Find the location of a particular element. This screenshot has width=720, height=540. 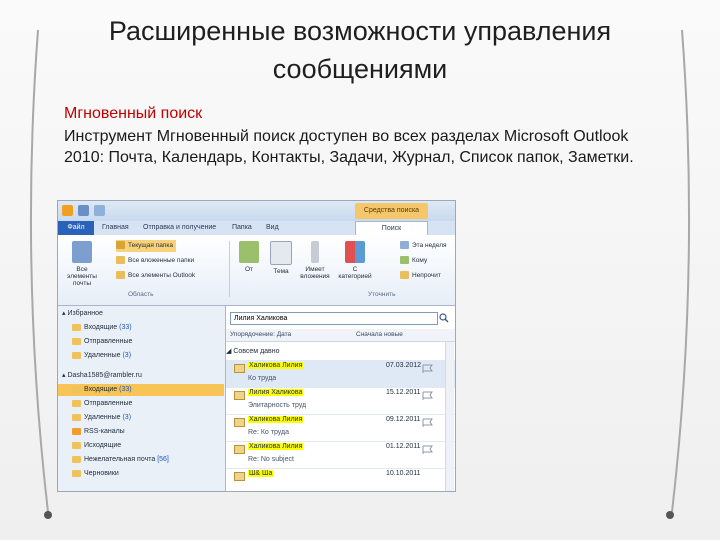

nav-inbox: Входящие (33) is located at coordinates (141, 390).